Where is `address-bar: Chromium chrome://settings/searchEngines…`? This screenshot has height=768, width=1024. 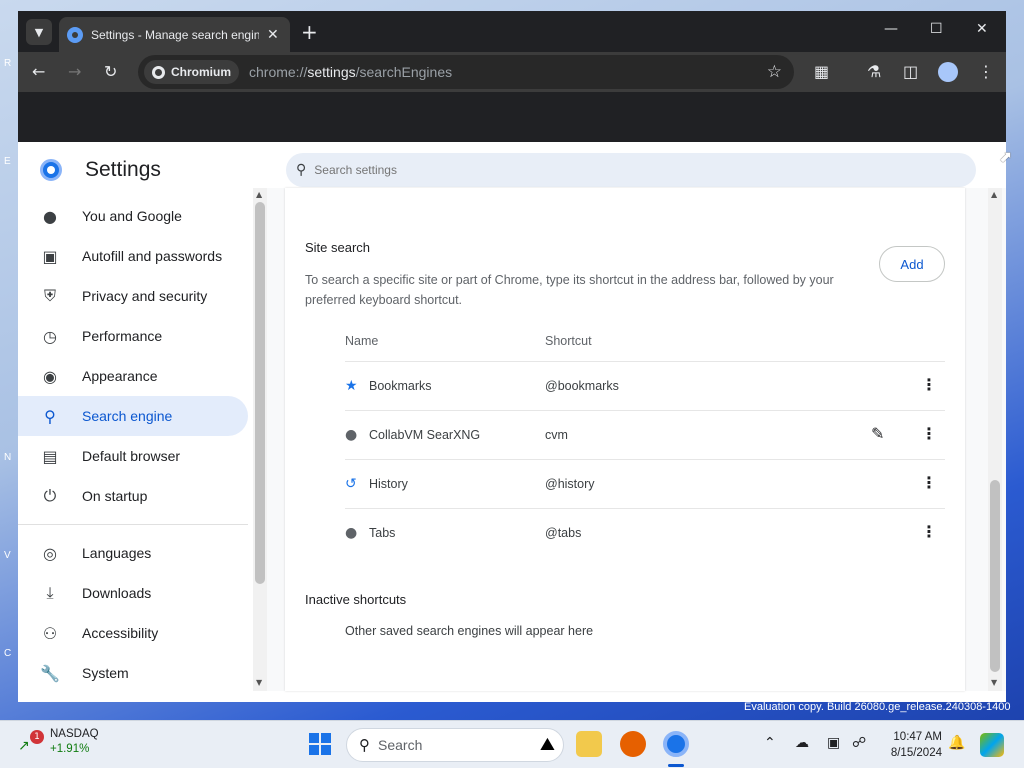 address-bar: Chromium chrome://settings/searchEngines… is located at coordinates (466, 72).